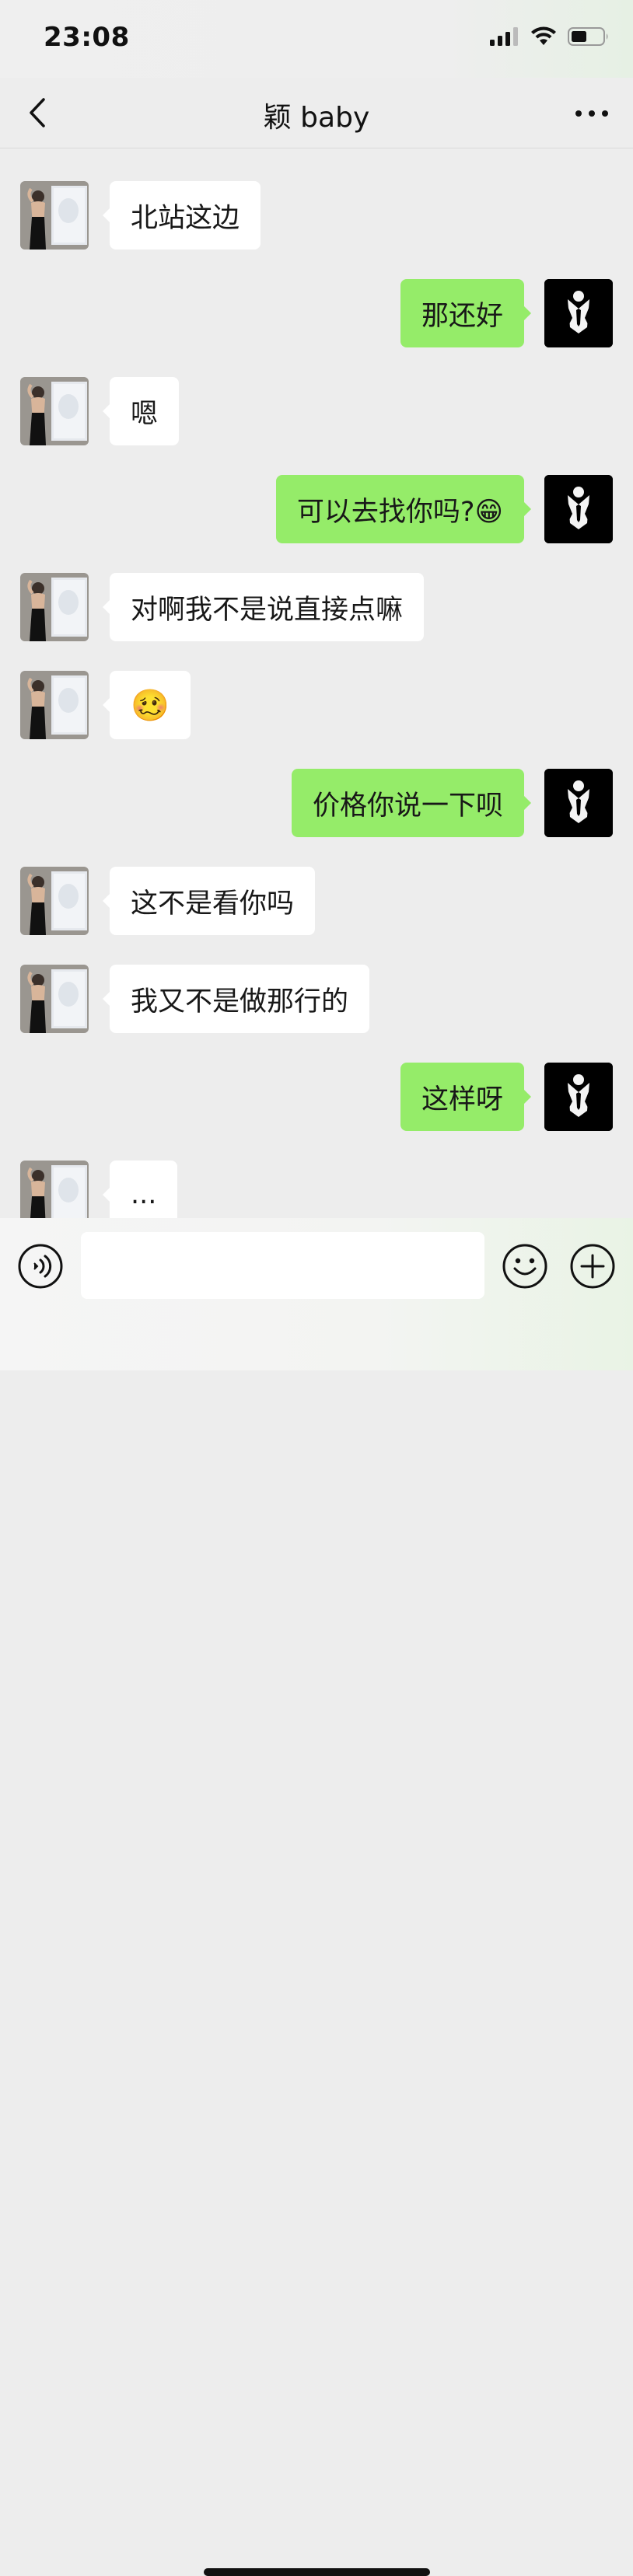 The height and width of the screenshot is (2576, 633). Describe the element at coordinates (592, 1267) in the screenshot. I see `plus-icon` at that location.